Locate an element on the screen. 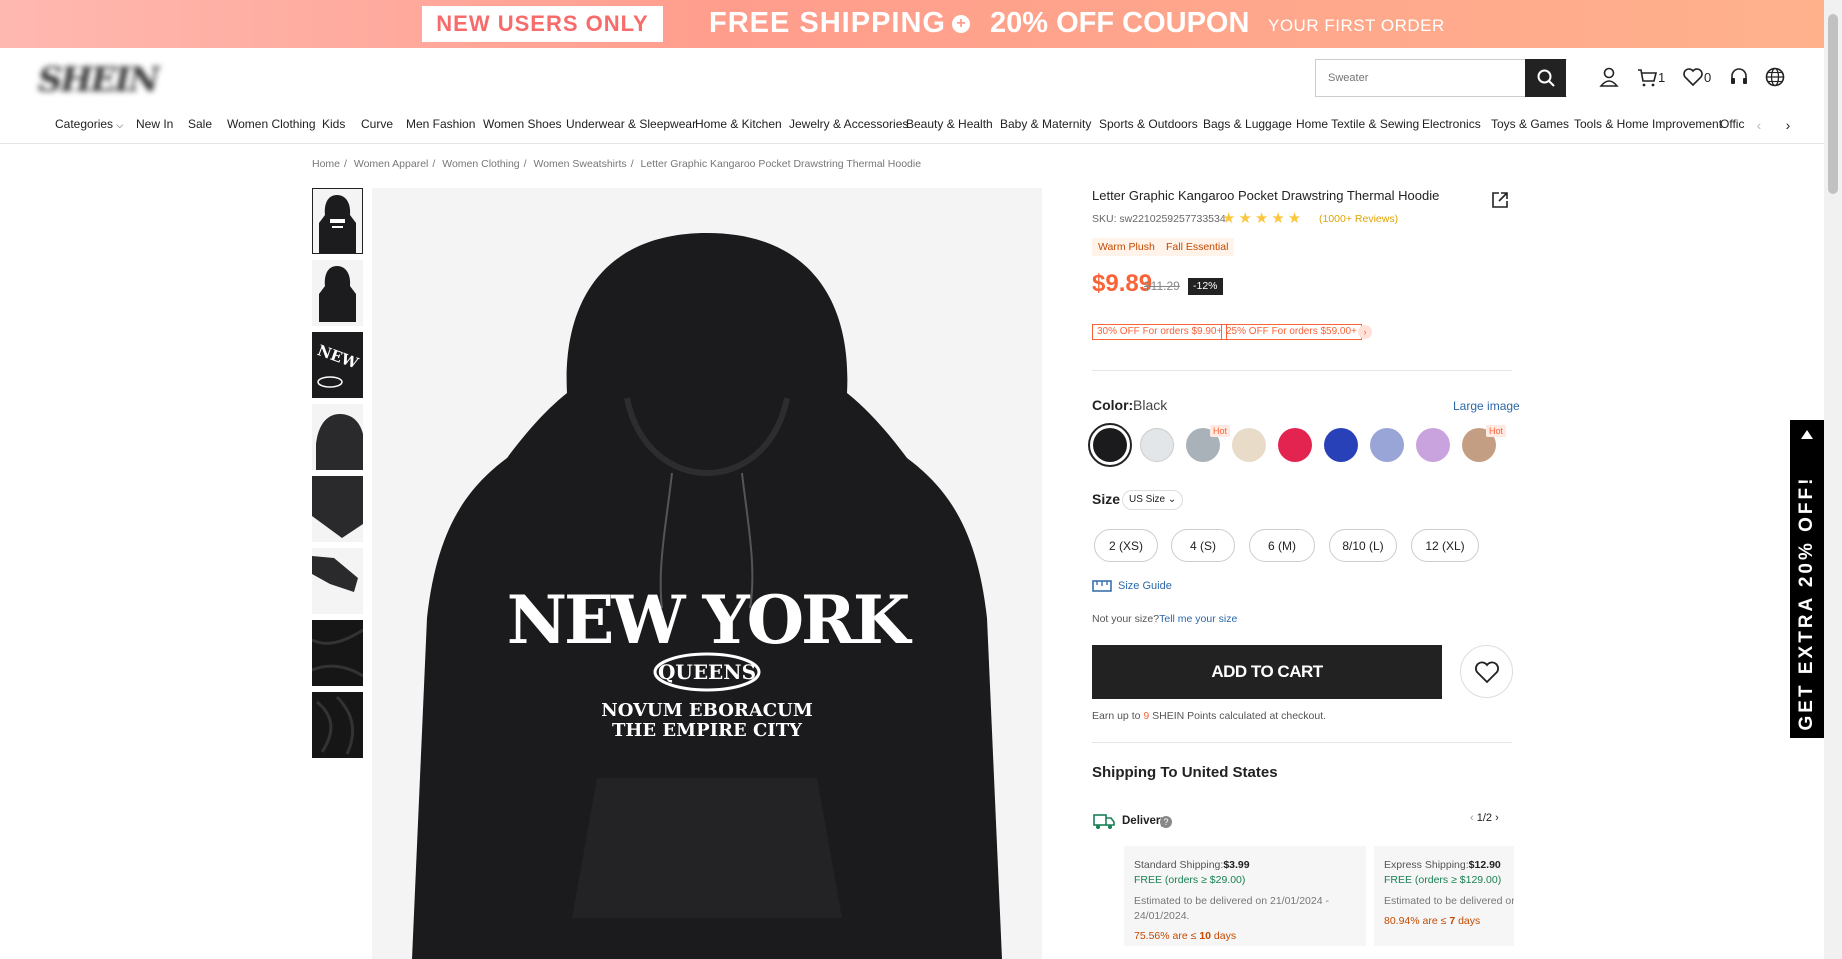 Image resolution: width=1842 pixels, height=959 pixels. nav-prev-button: ‹ is located at coordinates (1759, 125).